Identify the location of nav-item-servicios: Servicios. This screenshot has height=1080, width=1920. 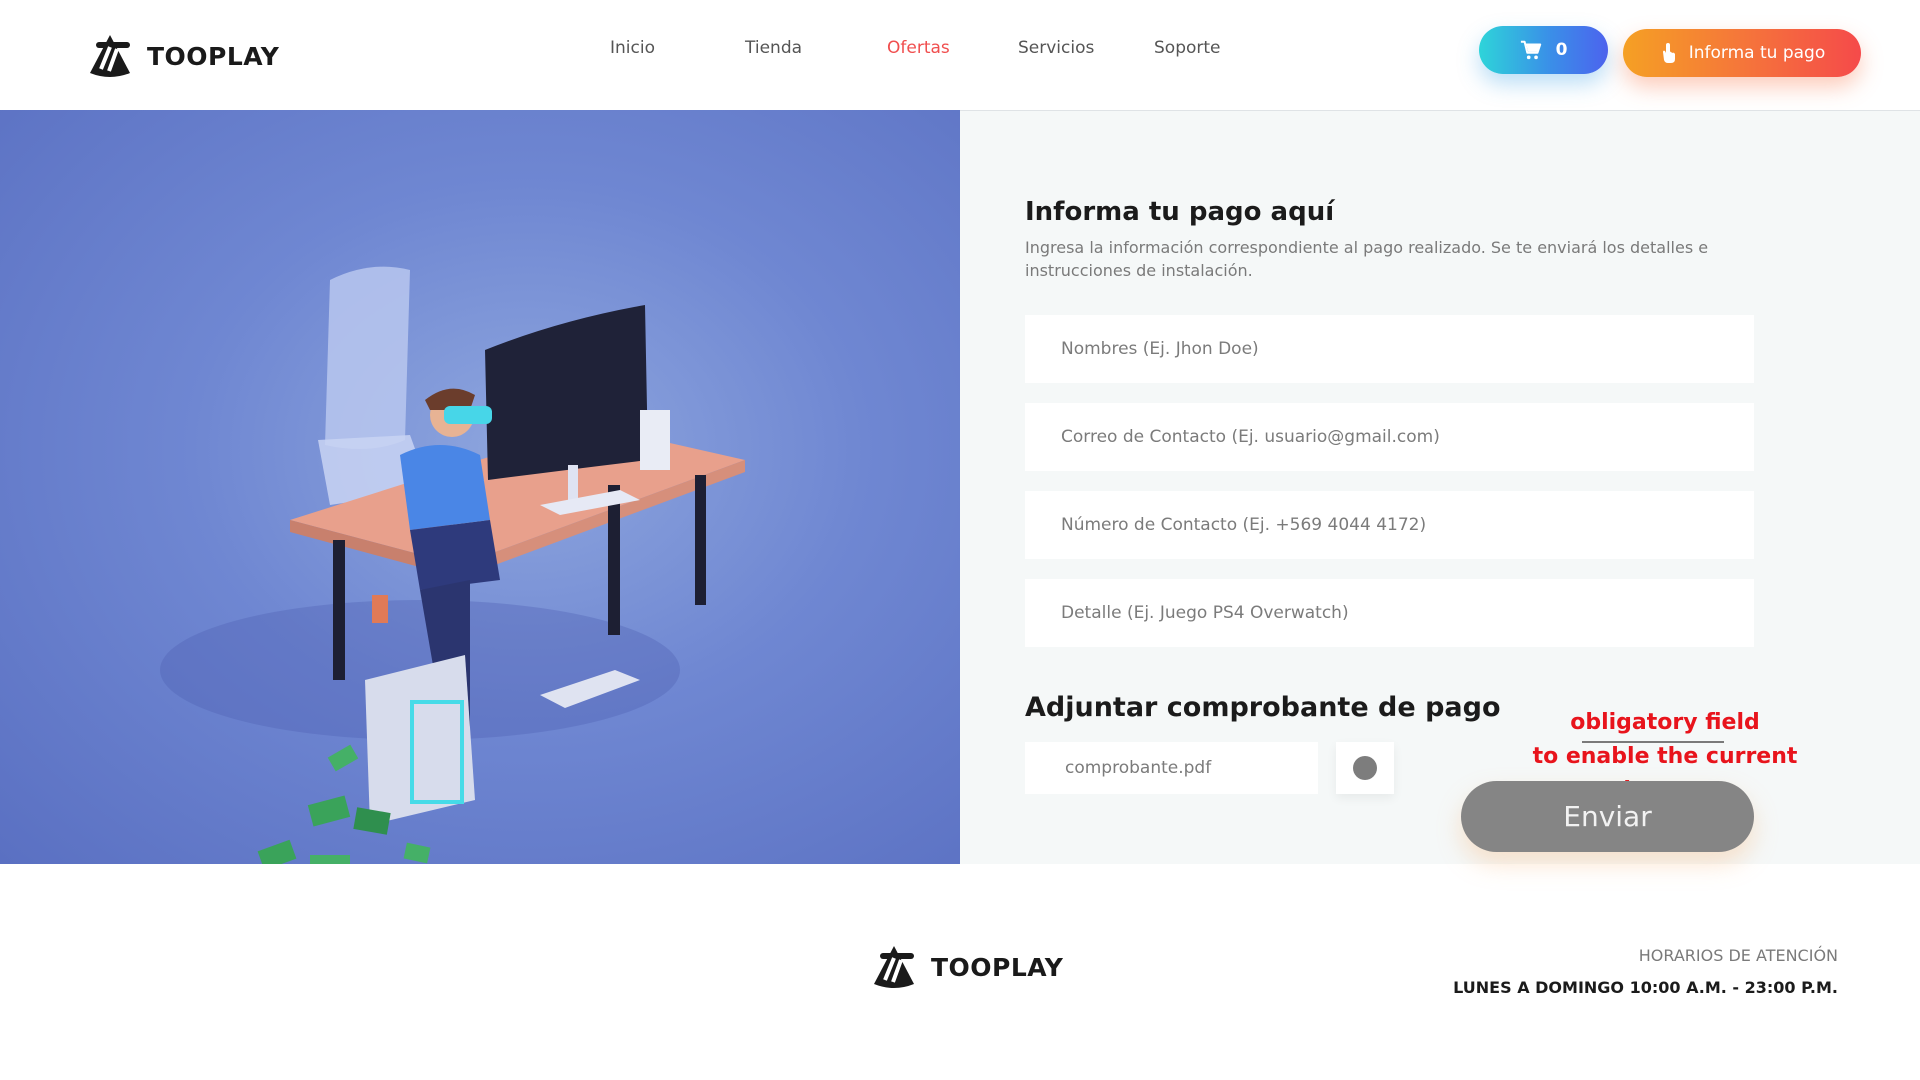
(1056, 48).